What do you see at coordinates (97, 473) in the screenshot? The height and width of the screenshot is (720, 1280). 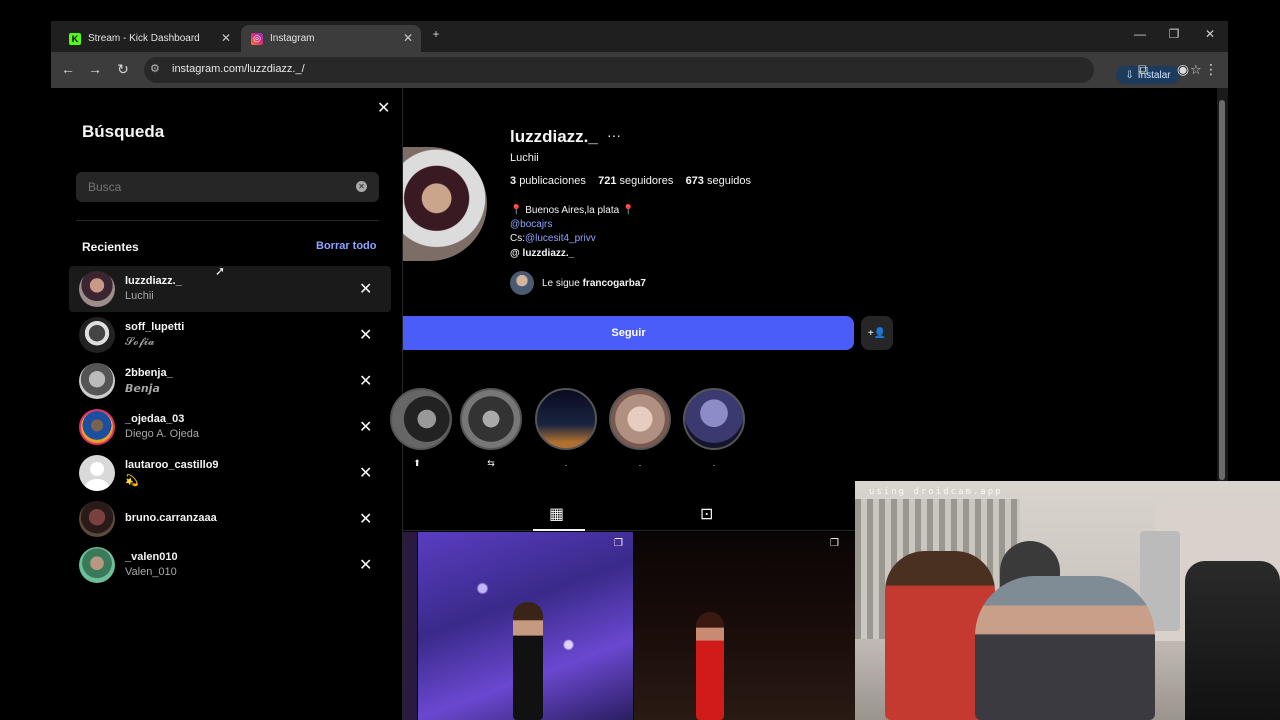 I see `default-avatar-icon` at bounding box center [97, 473].